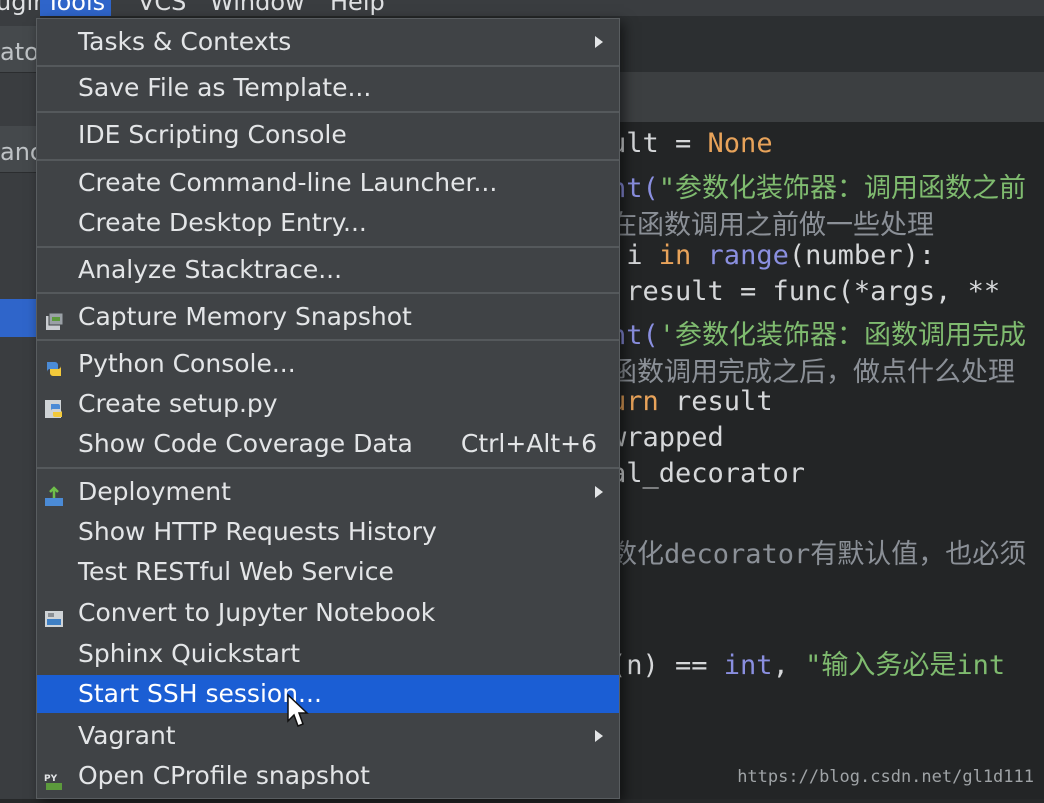 This screenshot has height=803, width=1044. Describe the element at coordinates (357, 8) in the screenshot. I see `menu-help: Help` at that location.